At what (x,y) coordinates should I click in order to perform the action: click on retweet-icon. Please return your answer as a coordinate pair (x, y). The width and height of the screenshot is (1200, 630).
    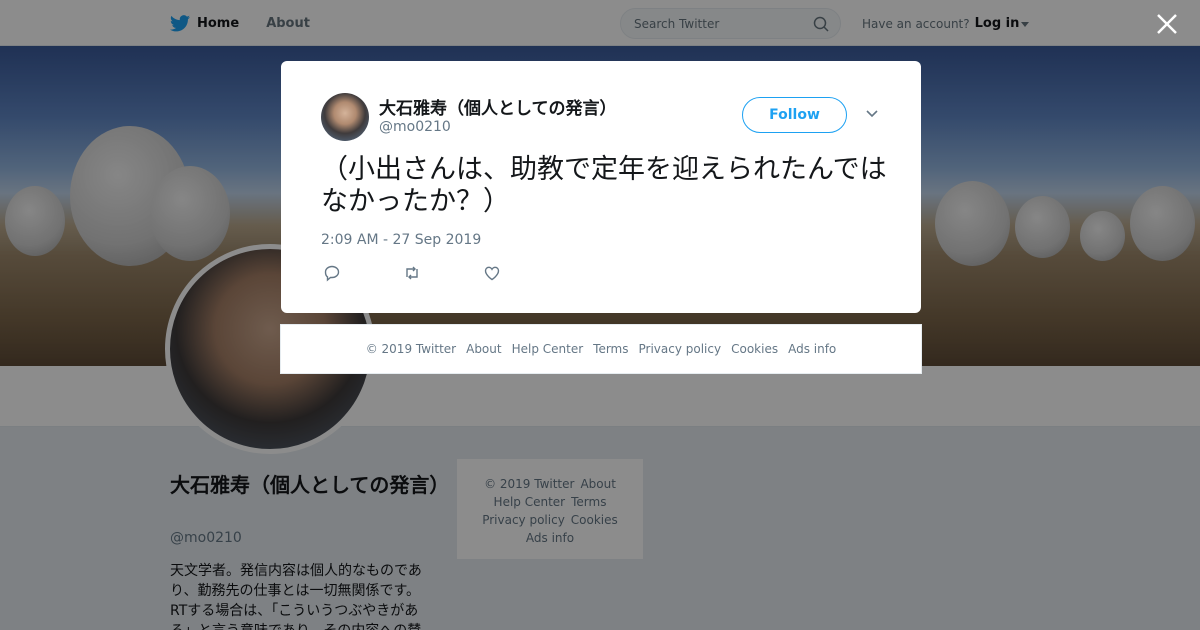
    Looking at the image, I should click on (412, 273).